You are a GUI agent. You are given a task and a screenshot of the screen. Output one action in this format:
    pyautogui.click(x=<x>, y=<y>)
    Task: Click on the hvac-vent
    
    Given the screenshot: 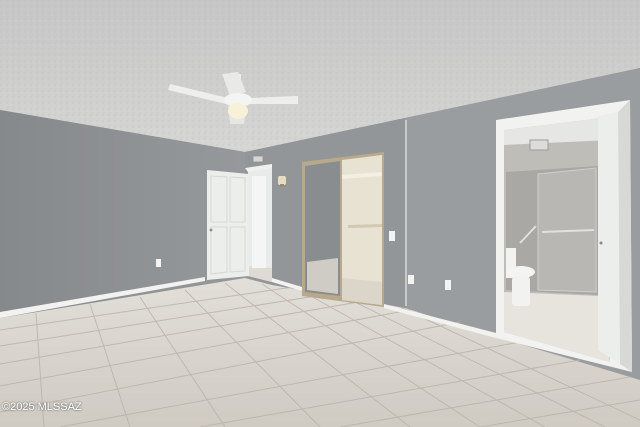 What is the action you would take?
    pyautogui.click(x=258, y=159)
    